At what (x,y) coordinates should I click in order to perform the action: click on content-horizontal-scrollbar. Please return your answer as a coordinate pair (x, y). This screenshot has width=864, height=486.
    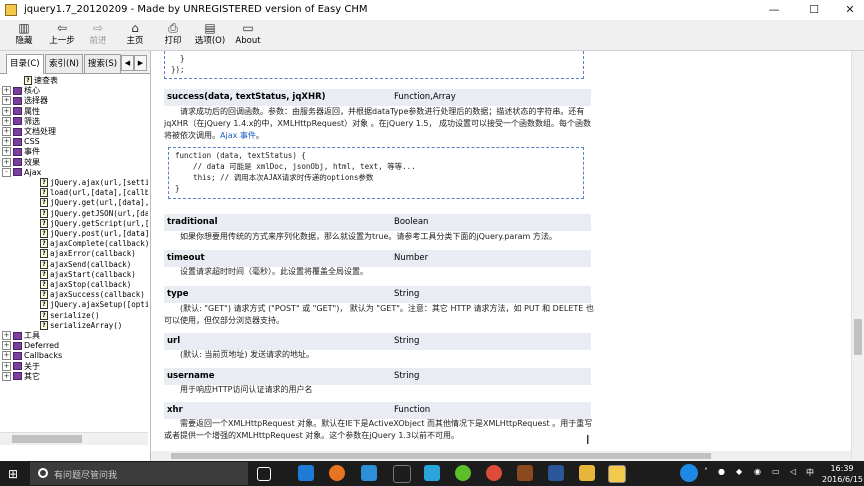
    Looking at the image, I should click on (501, 456).